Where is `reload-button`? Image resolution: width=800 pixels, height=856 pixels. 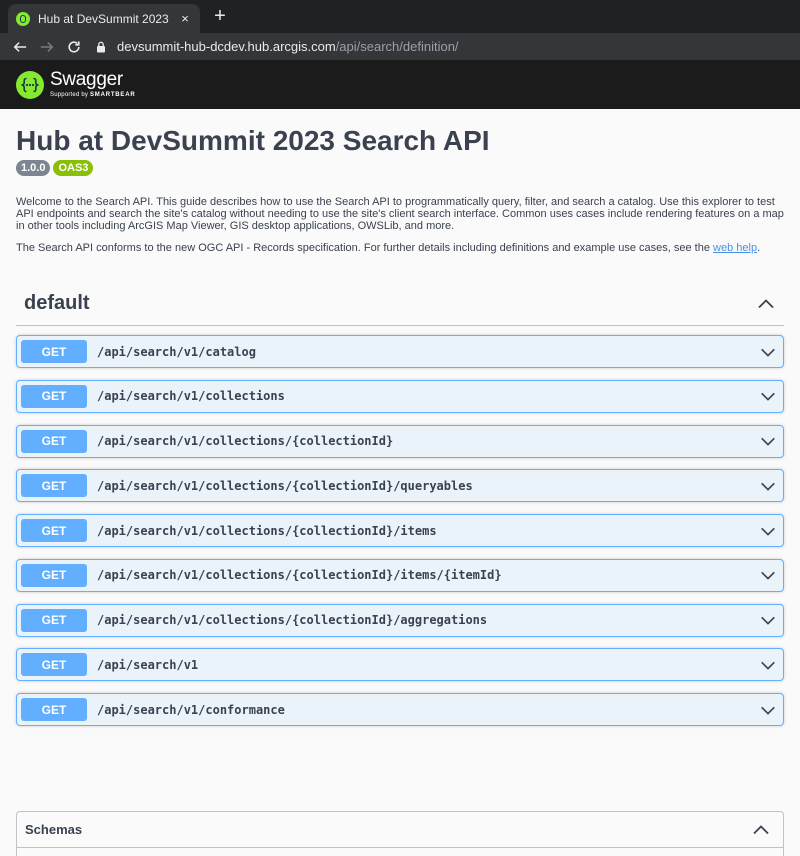 reload-button is located at coordinates (74, 47).